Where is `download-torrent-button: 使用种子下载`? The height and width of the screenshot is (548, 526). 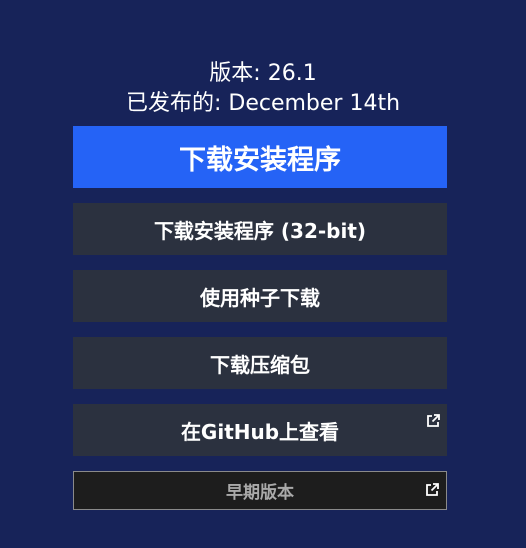
download-torrent-button: 使用种子下载 is located at coordinates (260, 296).